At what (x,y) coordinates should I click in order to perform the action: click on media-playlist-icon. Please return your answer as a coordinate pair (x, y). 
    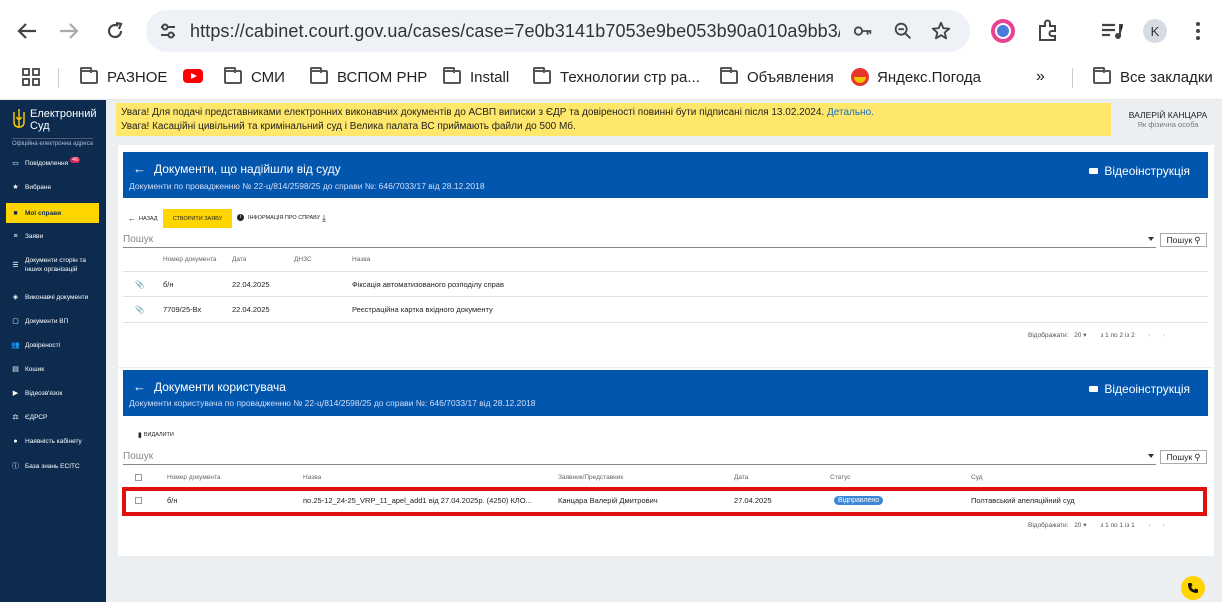
    Looking at the image, I should click on (1112, 31).